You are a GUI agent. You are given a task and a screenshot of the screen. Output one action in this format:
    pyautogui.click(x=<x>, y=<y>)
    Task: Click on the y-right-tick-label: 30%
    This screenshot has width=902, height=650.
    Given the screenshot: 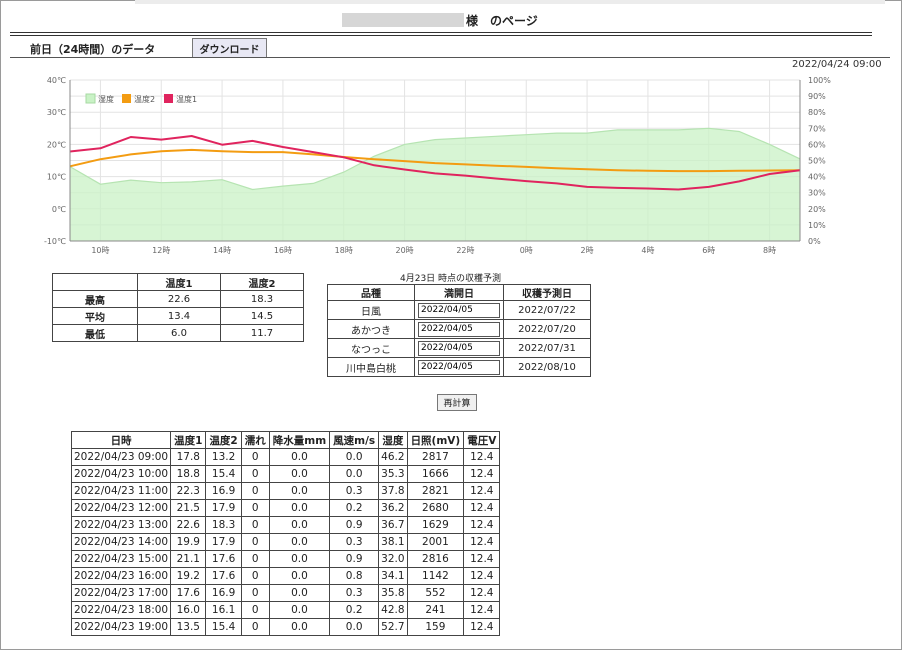 What is the action you would take?
    pyautogui.click(x=817, y=193)
    